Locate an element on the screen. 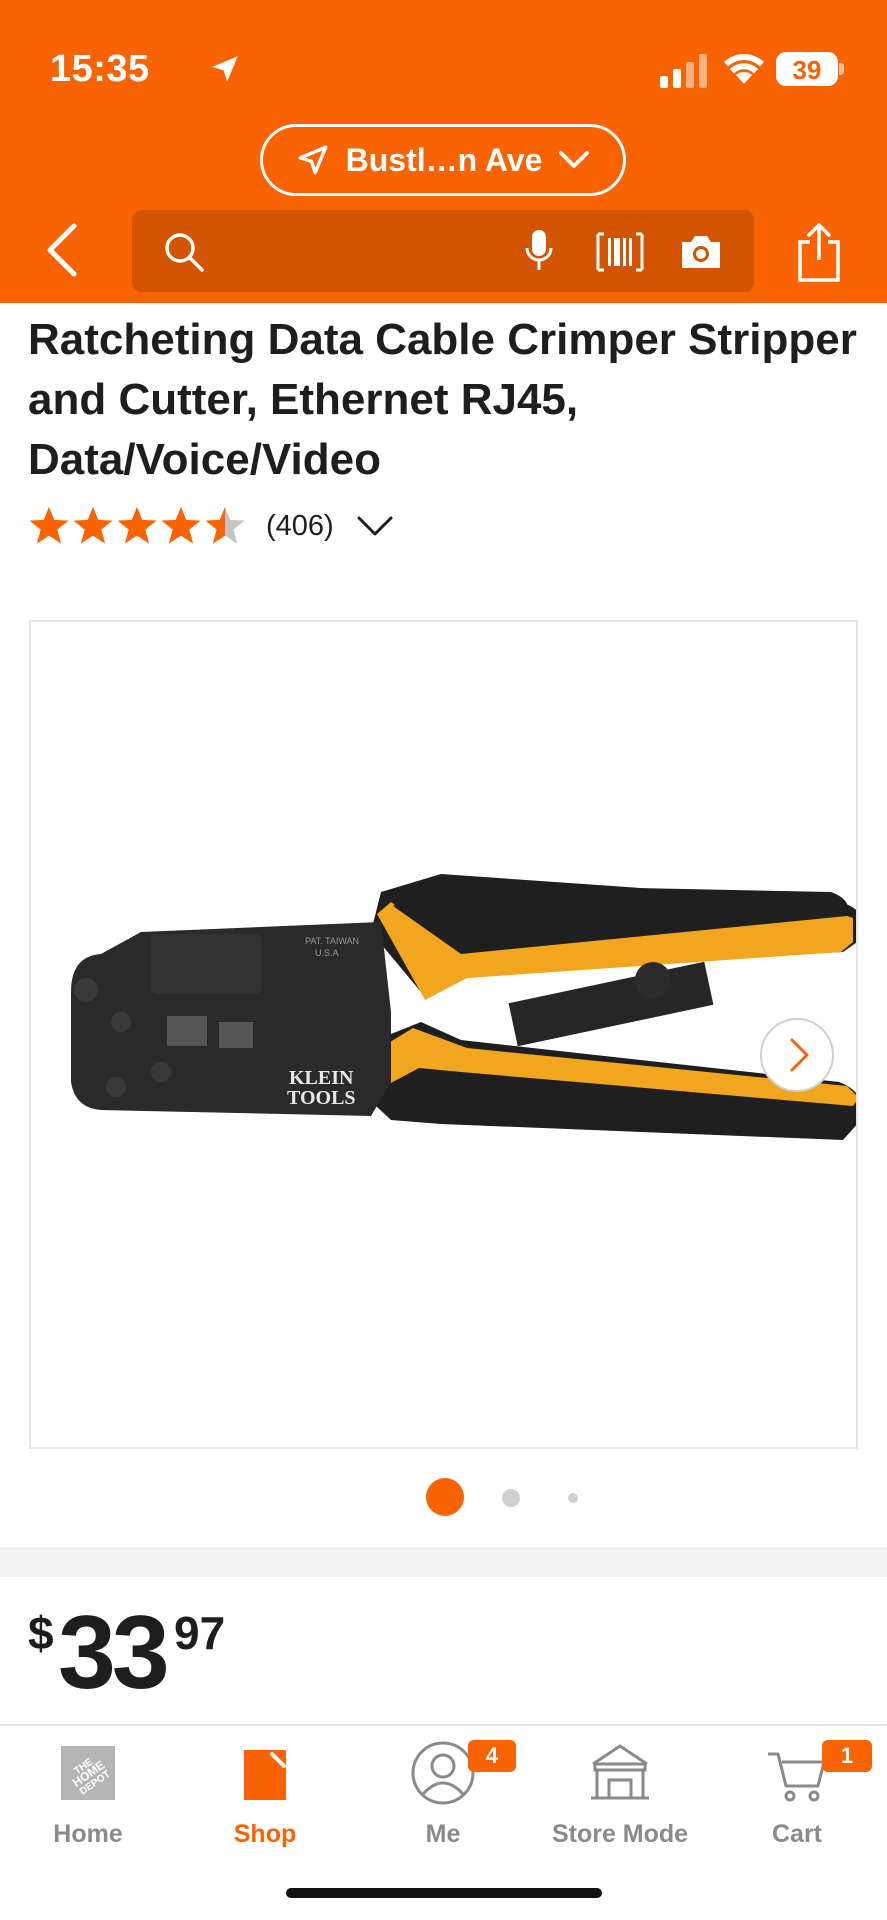 The image size is (887, 1920). home-depot-logo-icon: THE HOME DEPOT is located at coordinates (88, 1773).